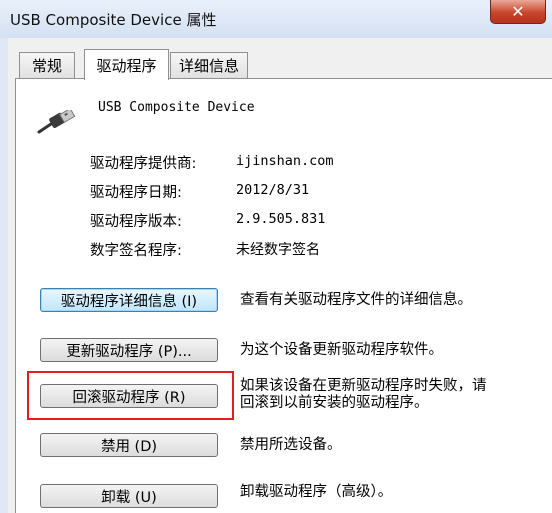  I want to click on tab-driver: 驱动程序, so click(126, 64).